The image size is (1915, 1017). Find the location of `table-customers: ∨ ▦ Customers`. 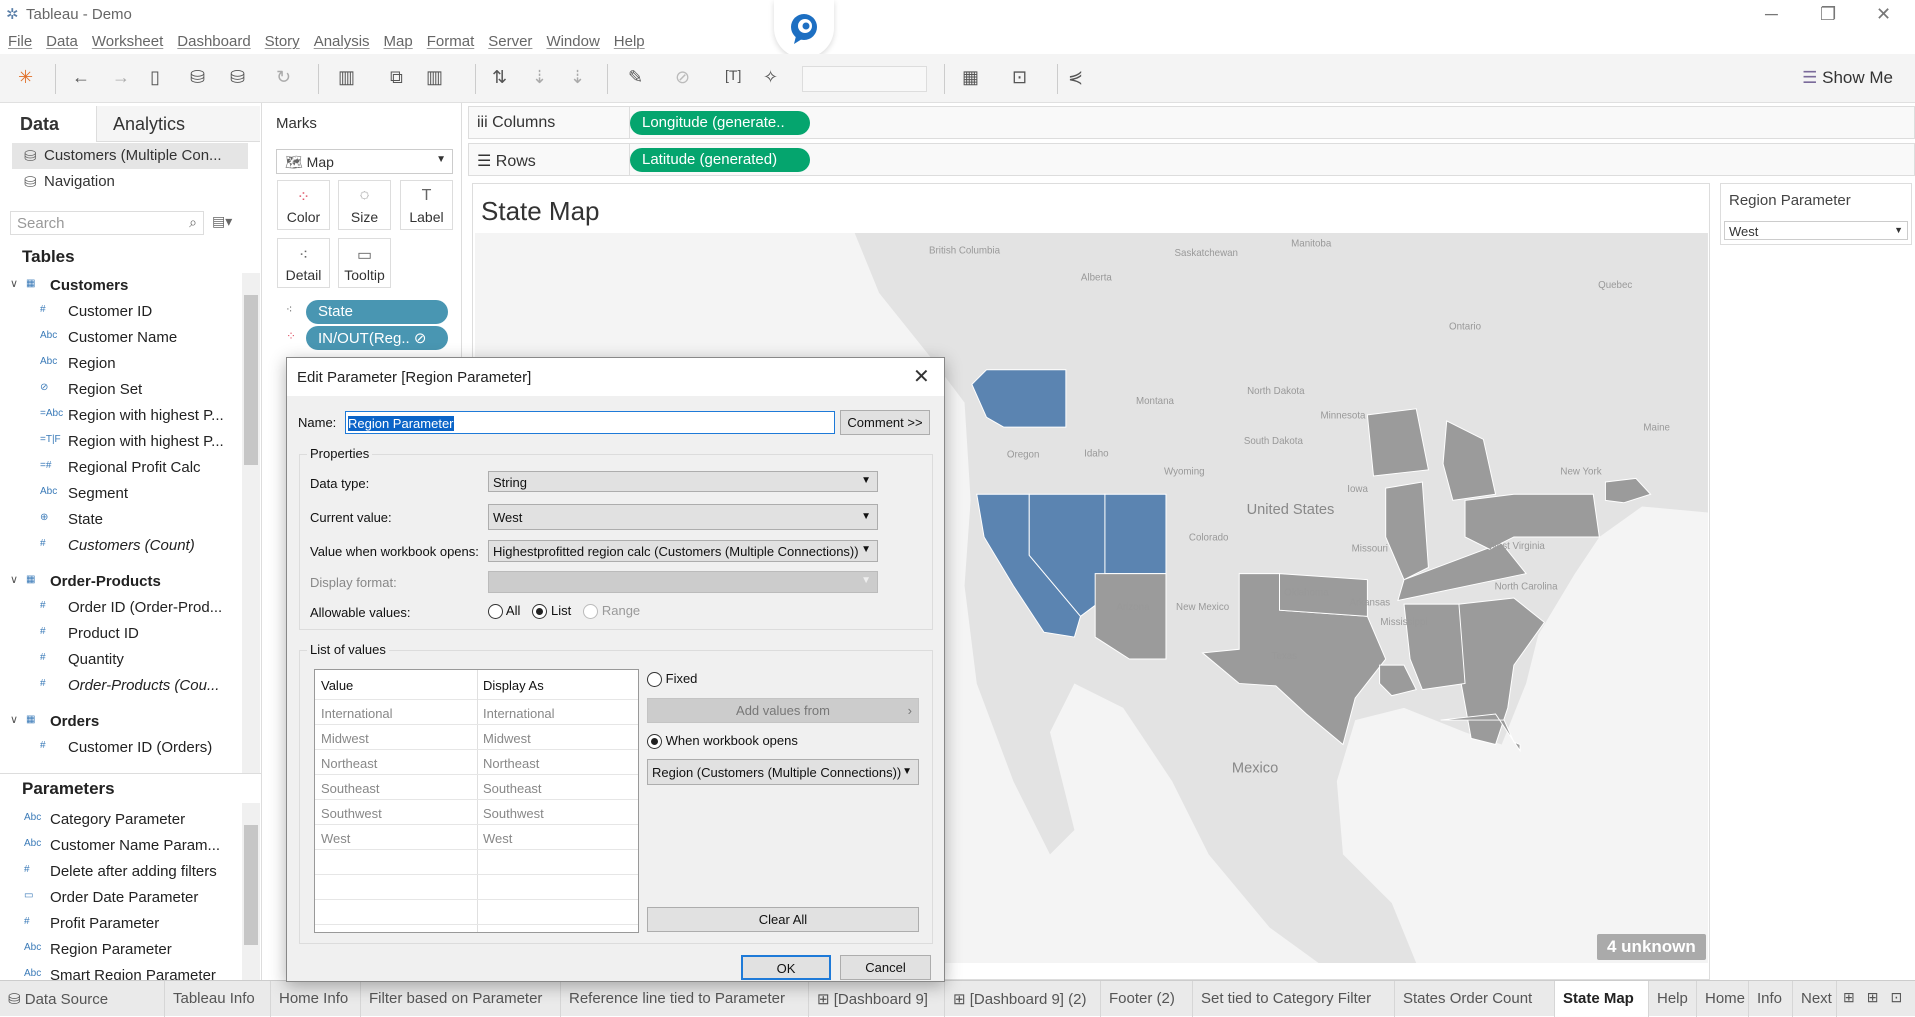

table-customers: ∨ ▦ Customers is located at coordinates (120, 286).